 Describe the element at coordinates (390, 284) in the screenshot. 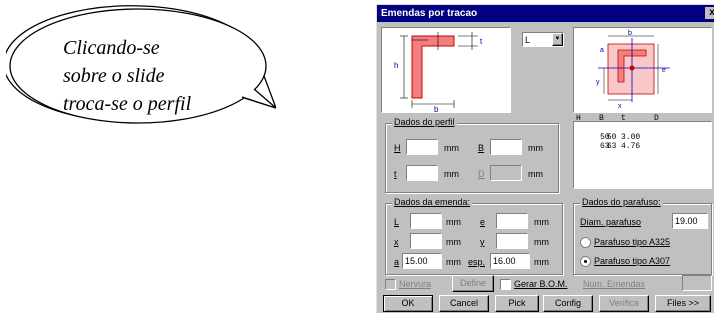

I see `nervura-checkbox` at that location.